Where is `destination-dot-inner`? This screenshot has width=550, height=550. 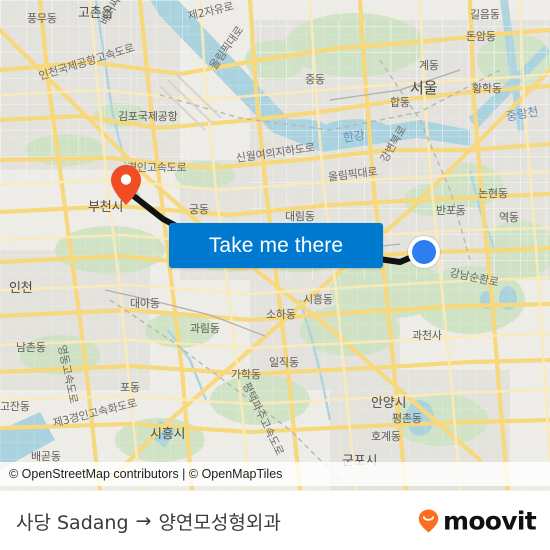 destination-dot-inner is located at coordinates (424, 252).